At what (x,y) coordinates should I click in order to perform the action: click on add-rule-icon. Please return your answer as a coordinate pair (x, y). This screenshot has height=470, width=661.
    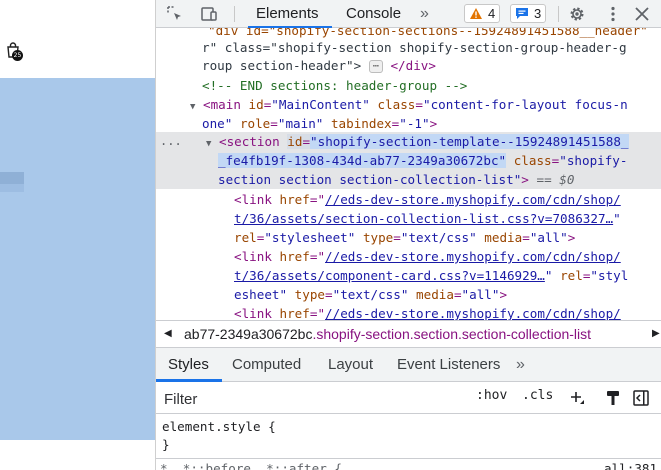
    Looking at the image, I should click on (577, 398).